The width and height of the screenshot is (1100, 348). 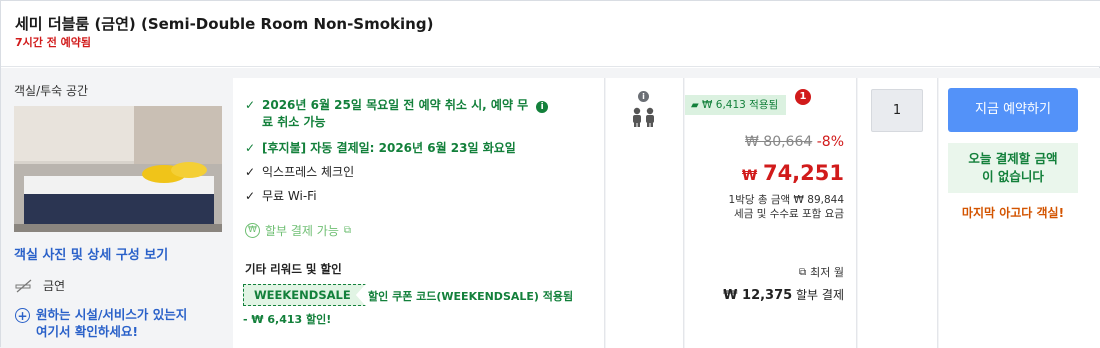 I want to click on min-monthly-text: 최저 월, so click(x=827, y=272).